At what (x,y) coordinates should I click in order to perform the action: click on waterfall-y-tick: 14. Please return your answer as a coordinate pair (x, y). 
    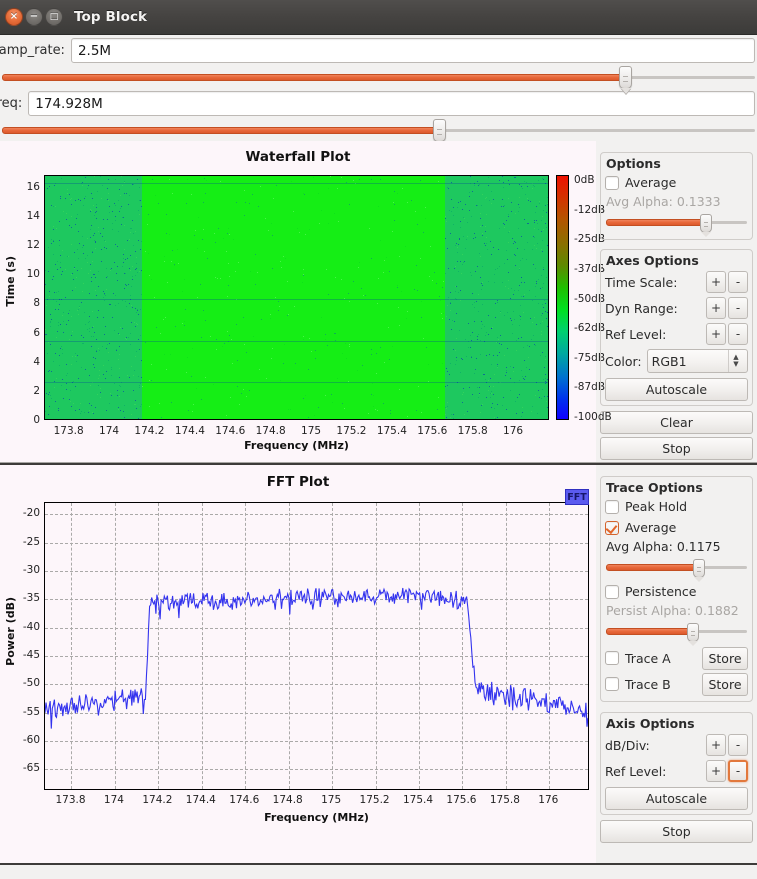
    Looking at the image, I should click on (33, 215).